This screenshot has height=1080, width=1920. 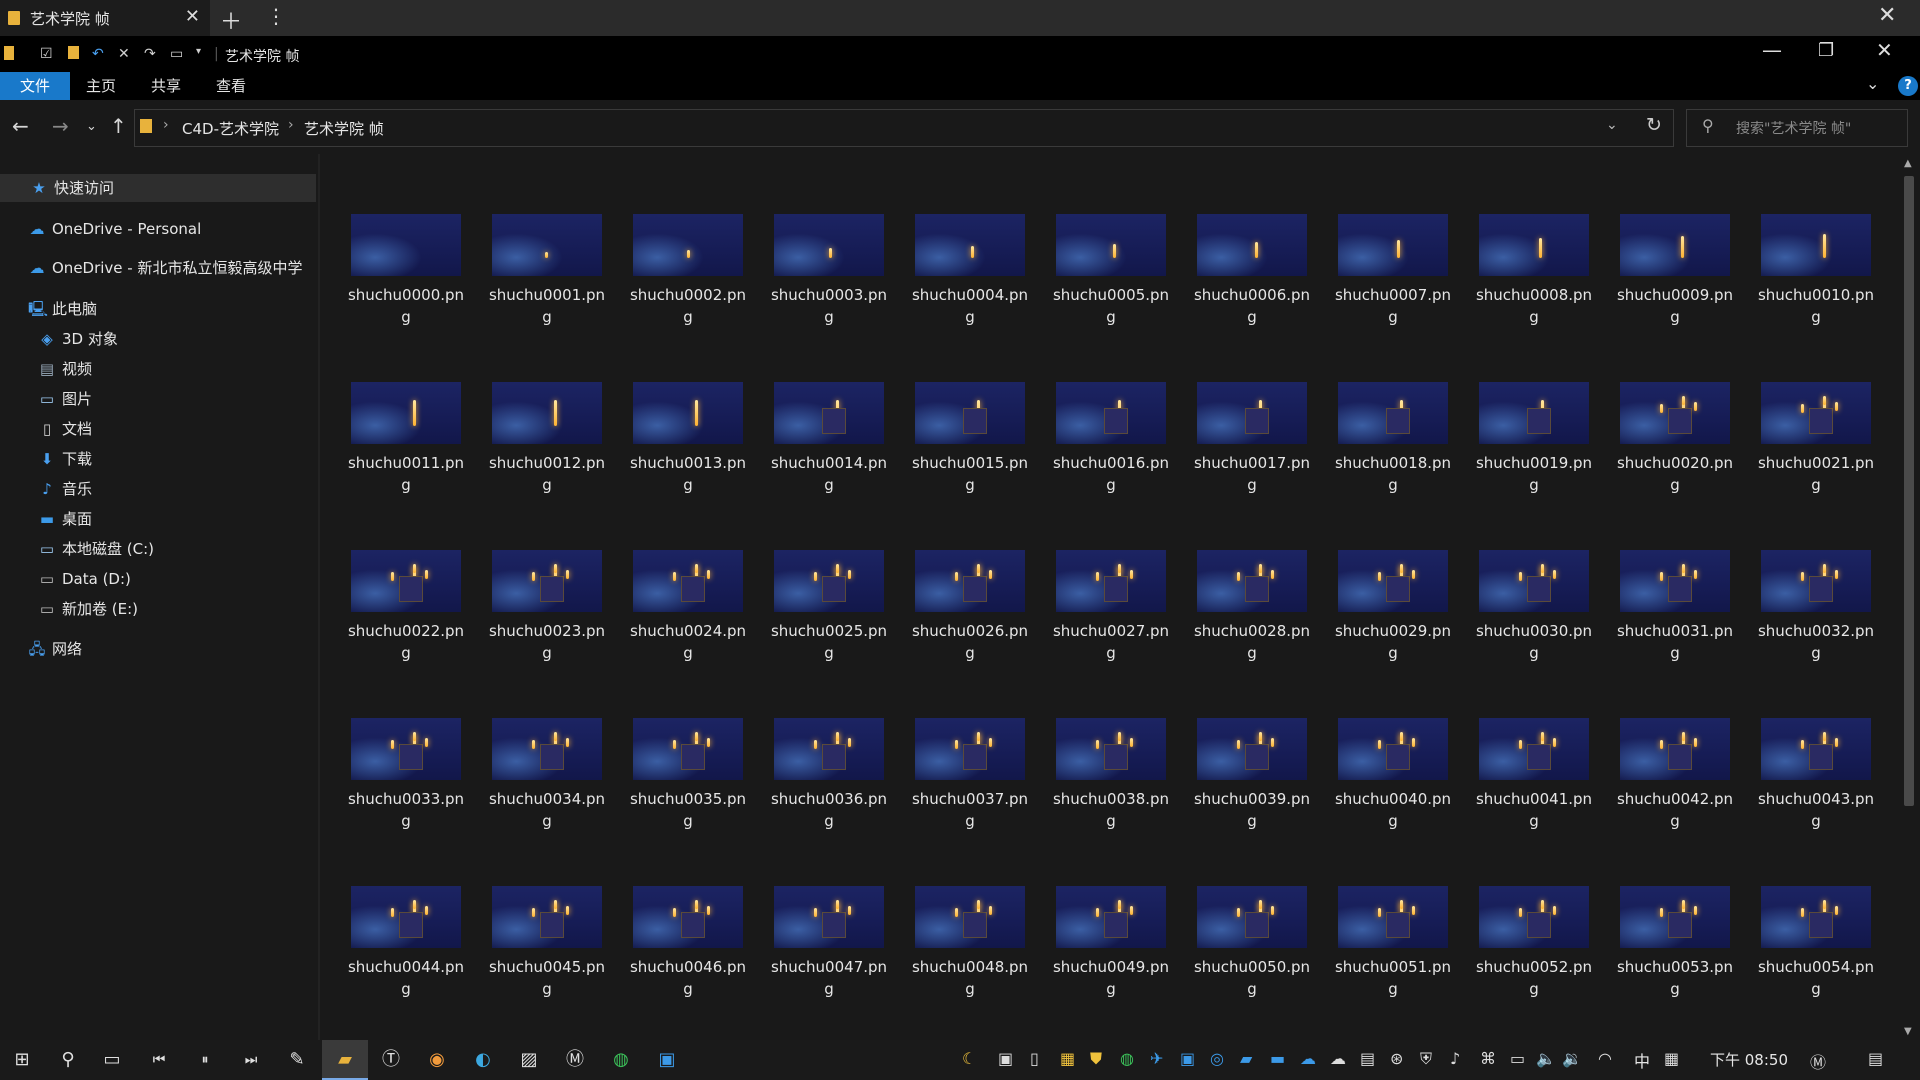 What do you see at coordinates (1393, 271) in the screenshot?
I see `file-item: shuchu0007.png` at bounding box center [1393, 271].